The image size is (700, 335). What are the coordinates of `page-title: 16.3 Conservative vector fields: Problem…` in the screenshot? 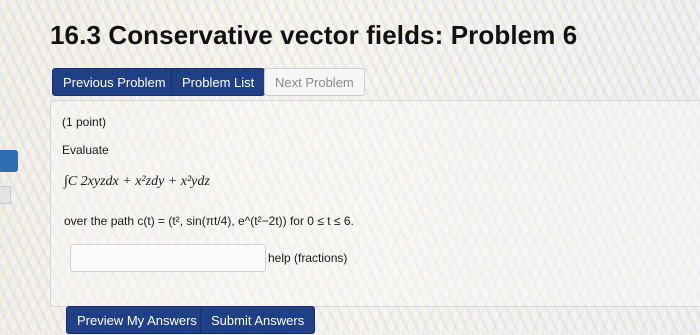 It's located at (314, 35).